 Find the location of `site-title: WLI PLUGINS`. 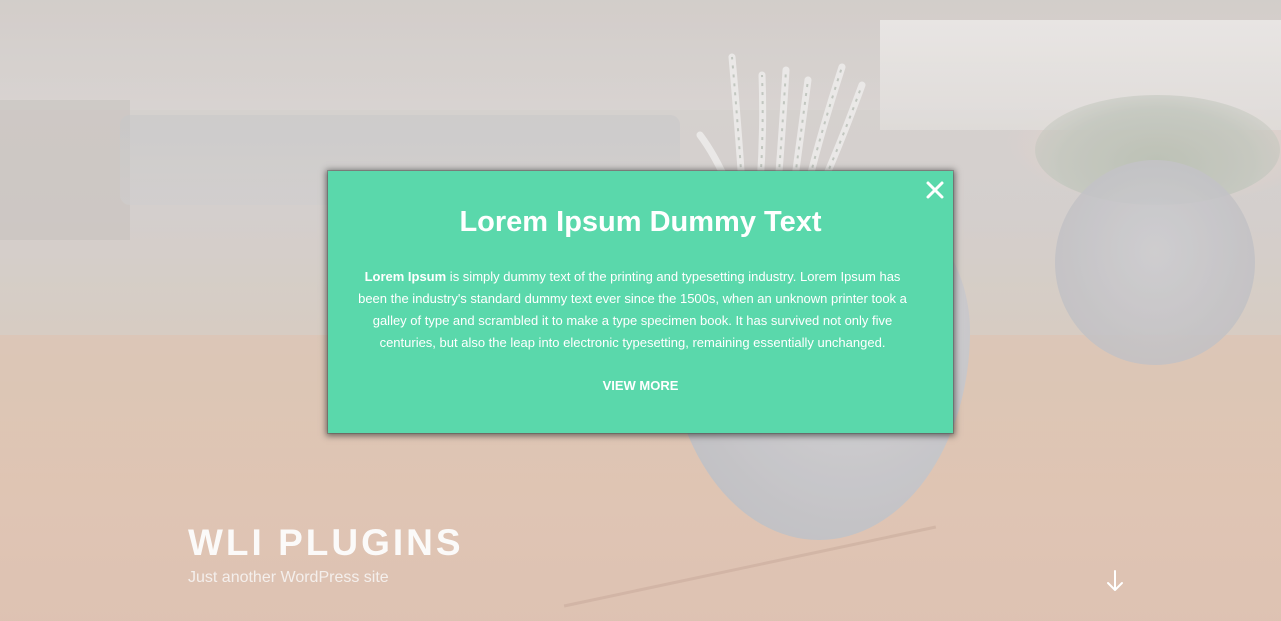

site-title: WLI PLUGINS is located at coordinates (326, 543).